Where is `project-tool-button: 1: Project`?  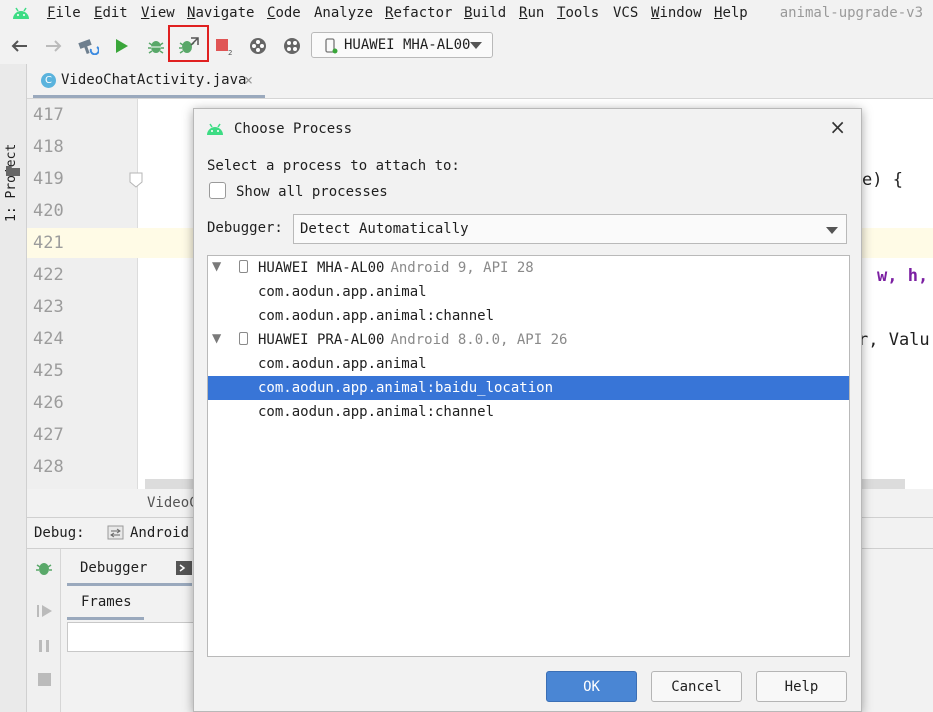
project-tool-button: 1: Project is located at coordinates (11, 183).